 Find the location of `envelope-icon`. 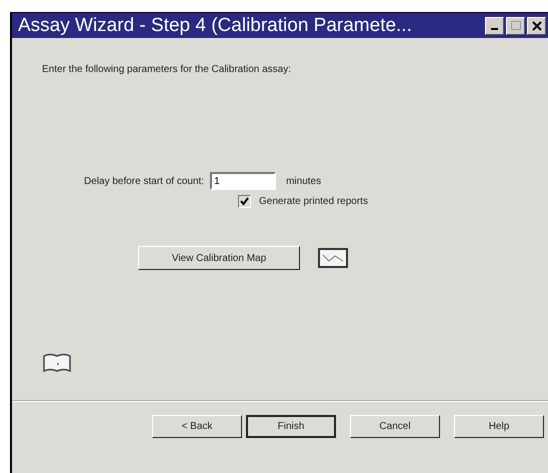

envelope-icon is located at coordinates (333, 258).